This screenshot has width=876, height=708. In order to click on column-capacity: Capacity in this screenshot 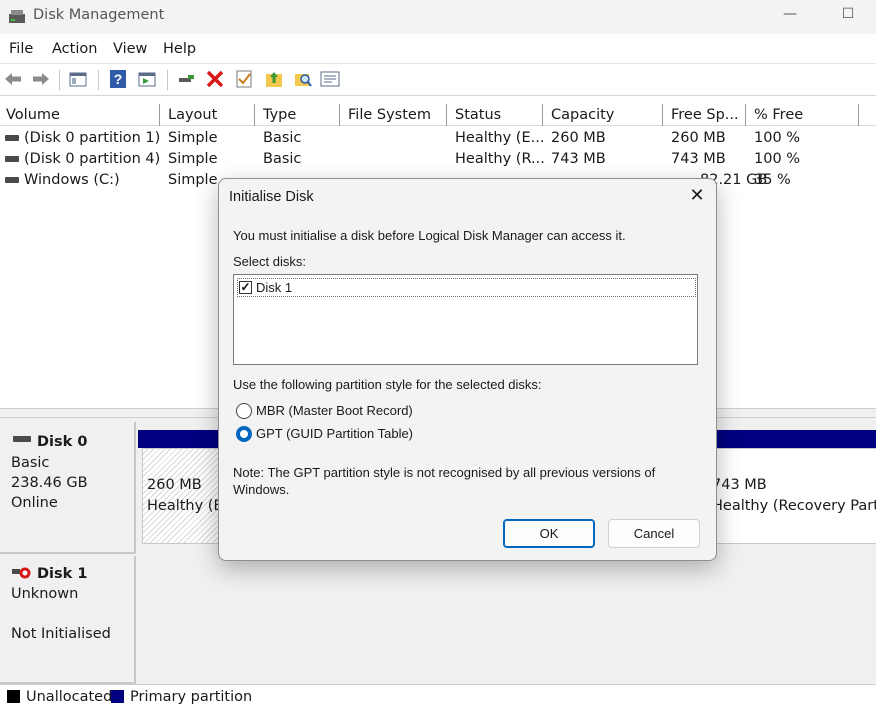, I will do `click(582, 115)`.